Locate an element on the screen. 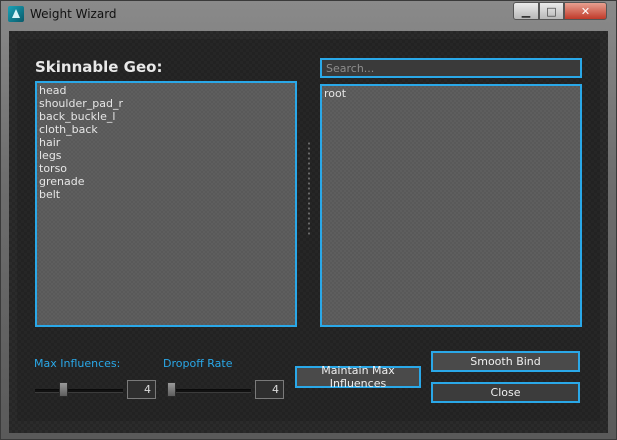  list-item: shoulder_pad_r is located at coordinates (166, 103).